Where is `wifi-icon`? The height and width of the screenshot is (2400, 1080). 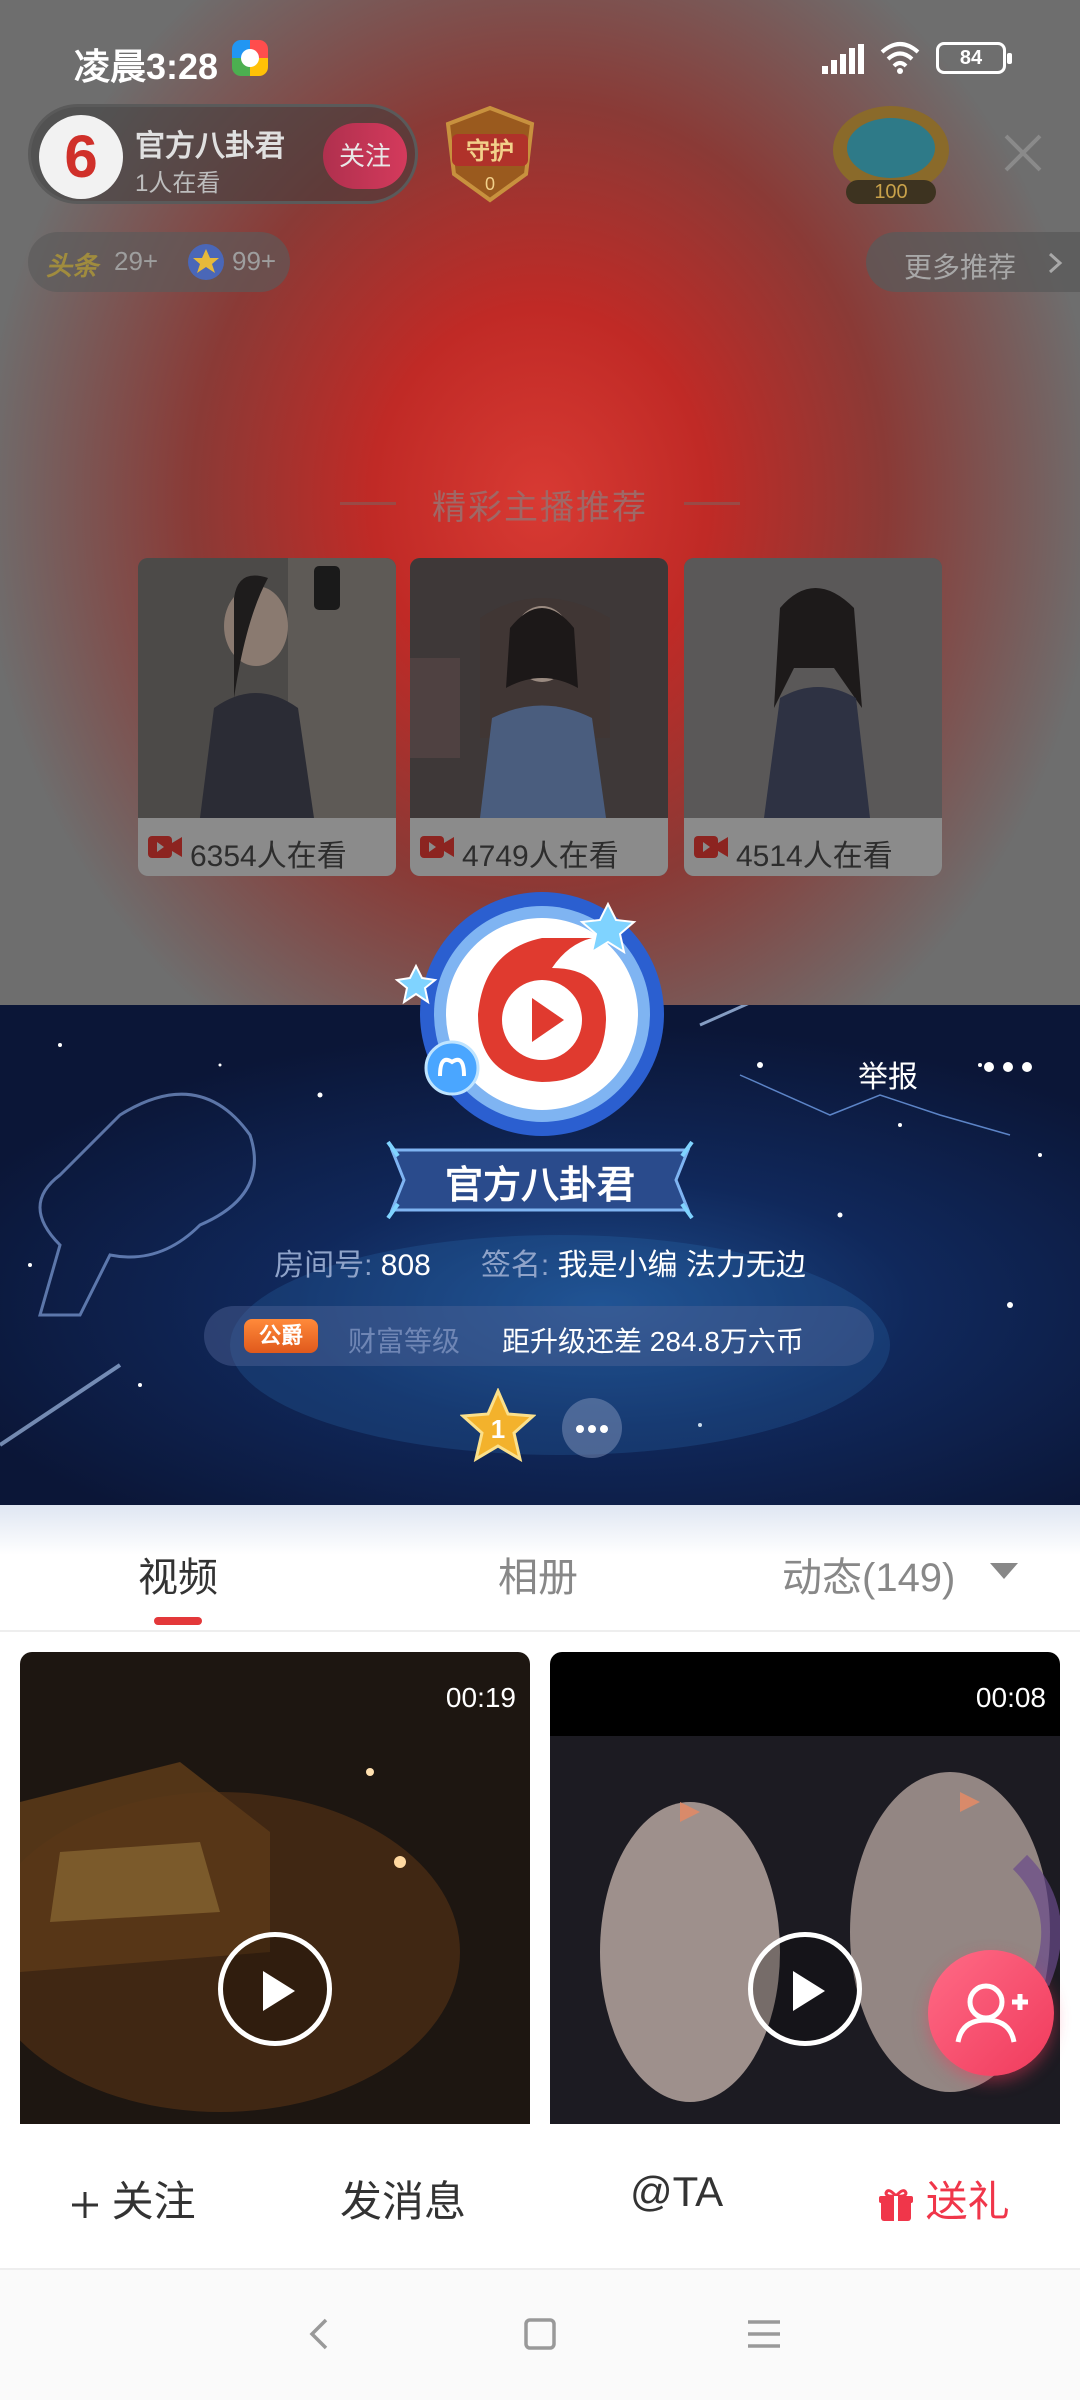
wifi-icon is located at coordinates (900, 58).